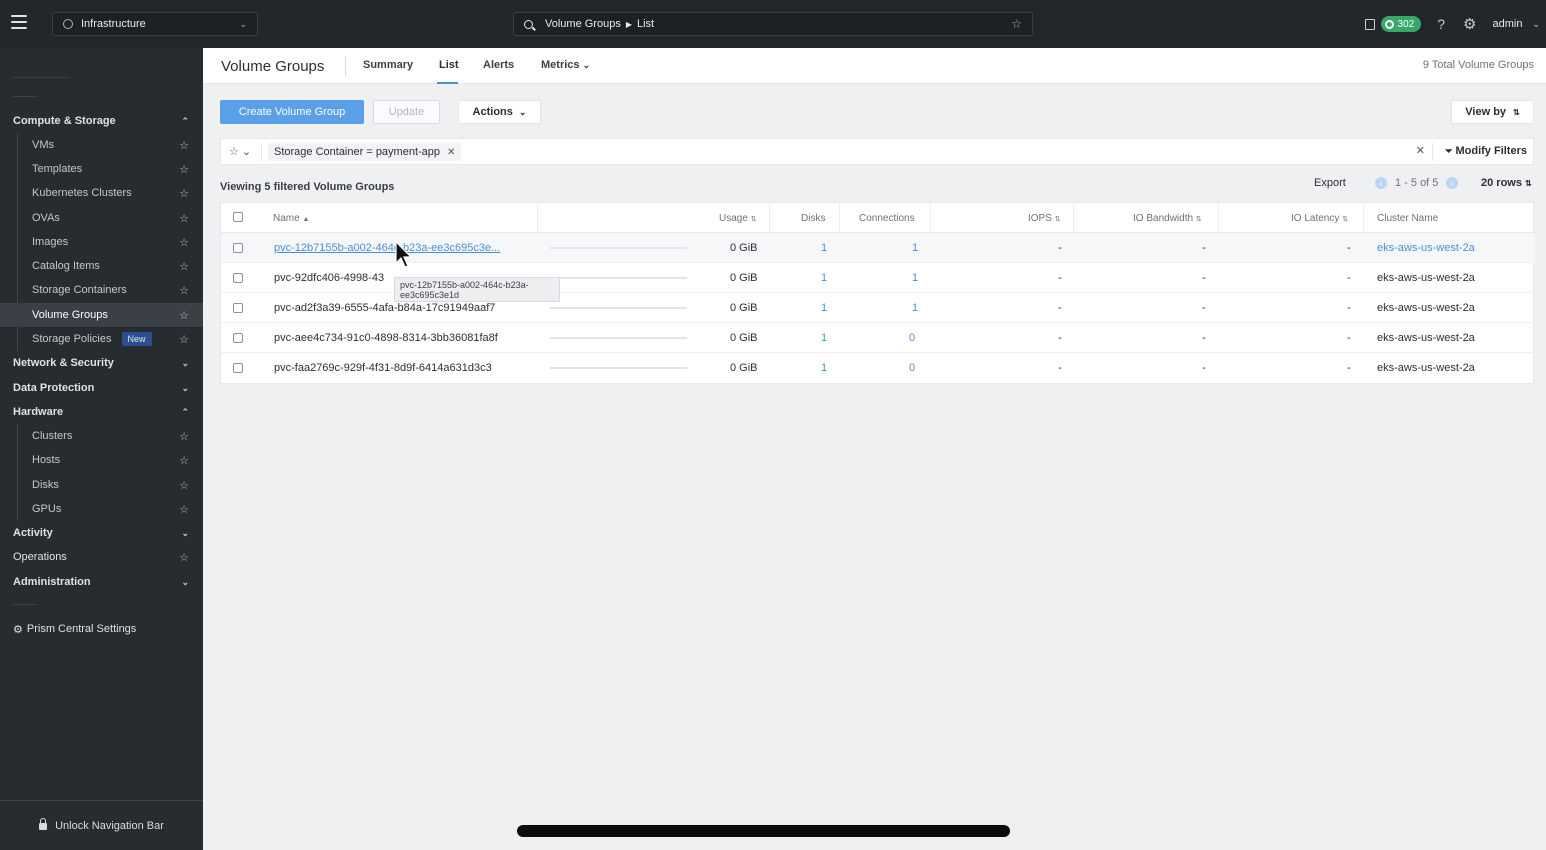 The image size is (1546, 850). Describe the element at coordinates (101, 218) in the screenshot. I see `sidebar-item-ovas: OVAs ☆` at that location.